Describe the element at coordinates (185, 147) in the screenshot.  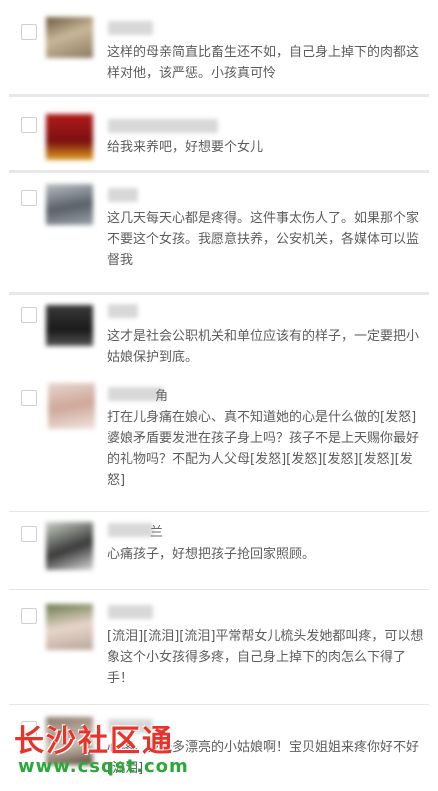
I see `comment-text: 给我来养吧，好想要个女儿` at that location.